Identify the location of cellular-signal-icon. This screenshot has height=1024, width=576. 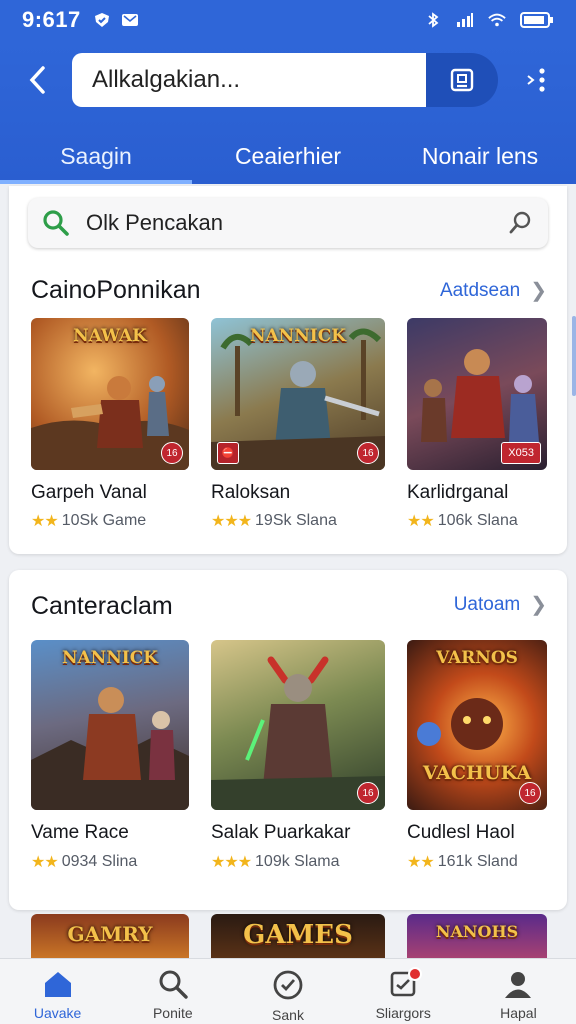
(465, 20).